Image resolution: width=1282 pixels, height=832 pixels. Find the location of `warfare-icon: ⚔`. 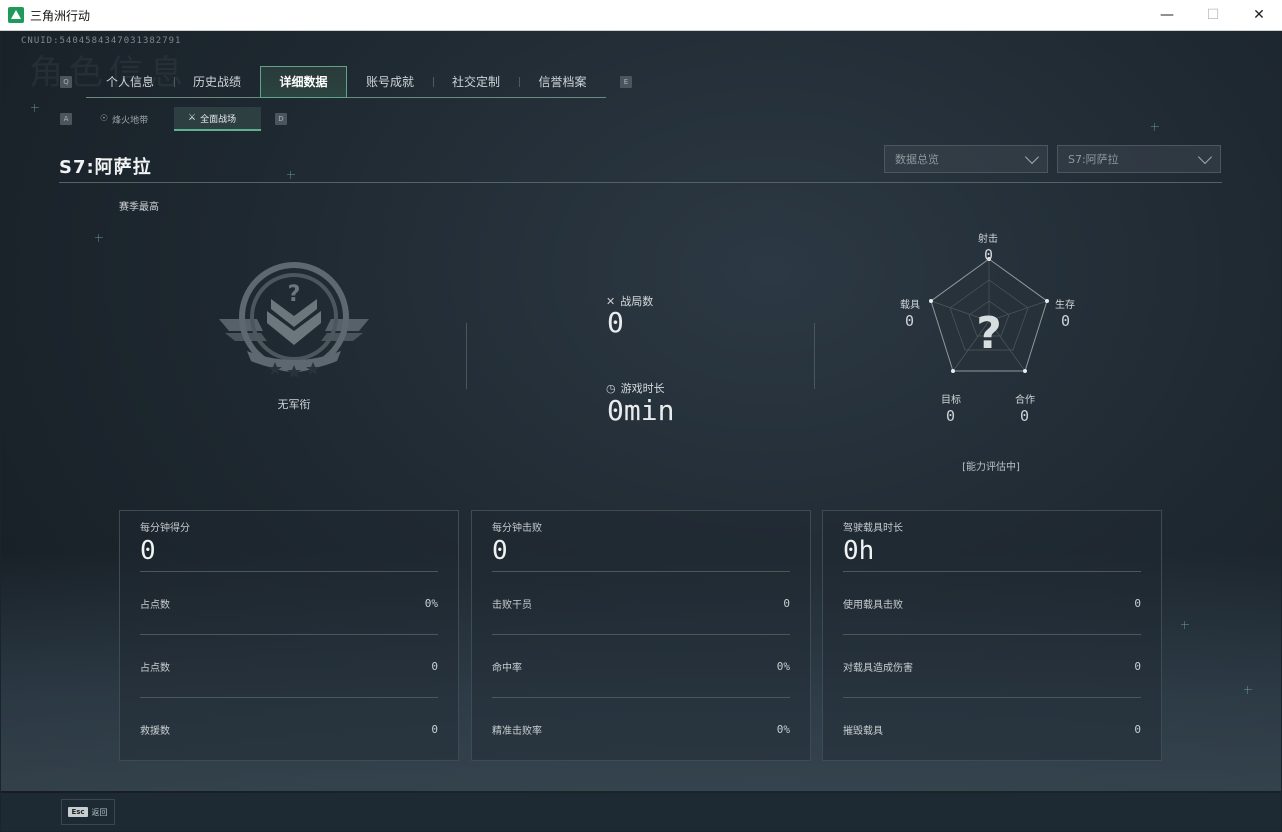

warfare-icon: ⚔ is located at coordinates (192, 118).